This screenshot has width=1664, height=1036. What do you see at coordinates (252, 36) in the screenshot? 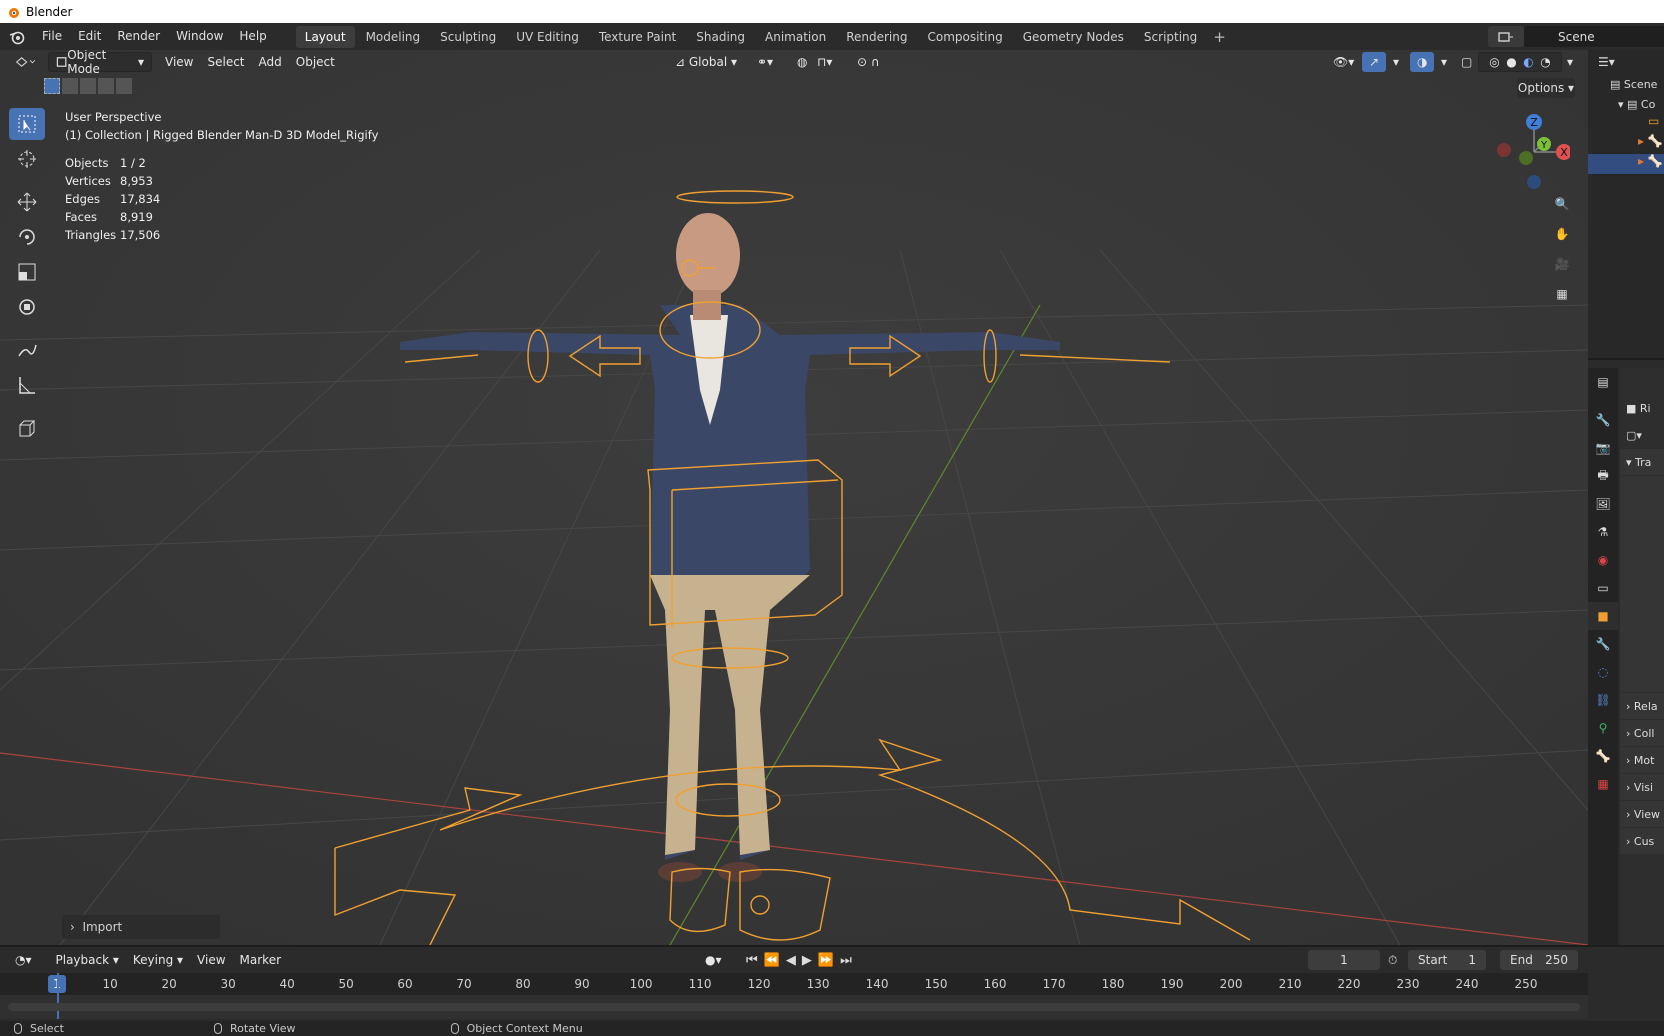
I see `menu-help: Help` at bounding box center [252, 36].